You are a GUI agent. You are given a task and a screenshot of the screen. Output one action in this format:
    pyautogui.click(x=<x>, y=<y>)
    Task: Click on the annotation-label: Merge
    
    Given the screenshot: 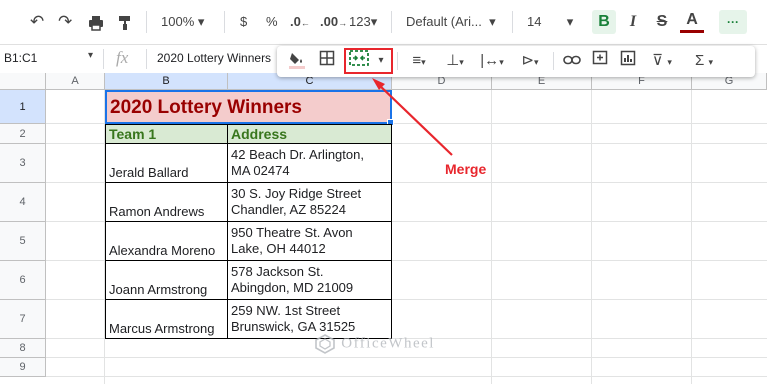 What is the action you would take?
    pyautogui.click(x=466, y=169)
    